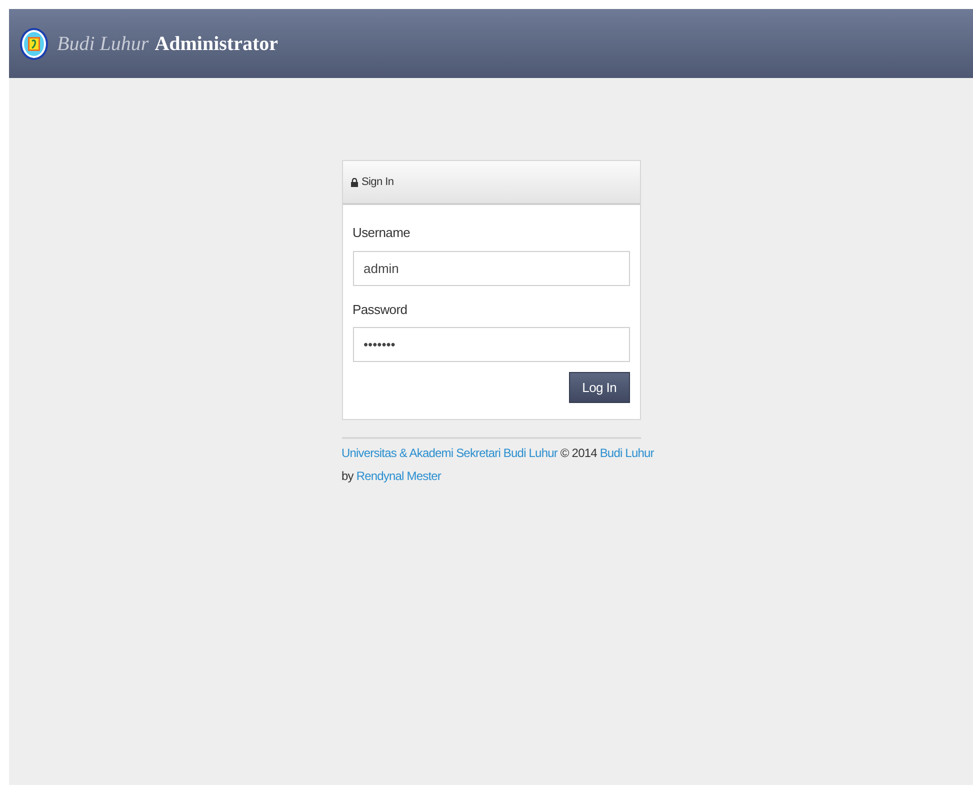 This screenshot has height=787, width=973. What do you see at coordinates (380, 309) in the screenshot?
I see `field-label: Password` at bounding box center [380, 309].